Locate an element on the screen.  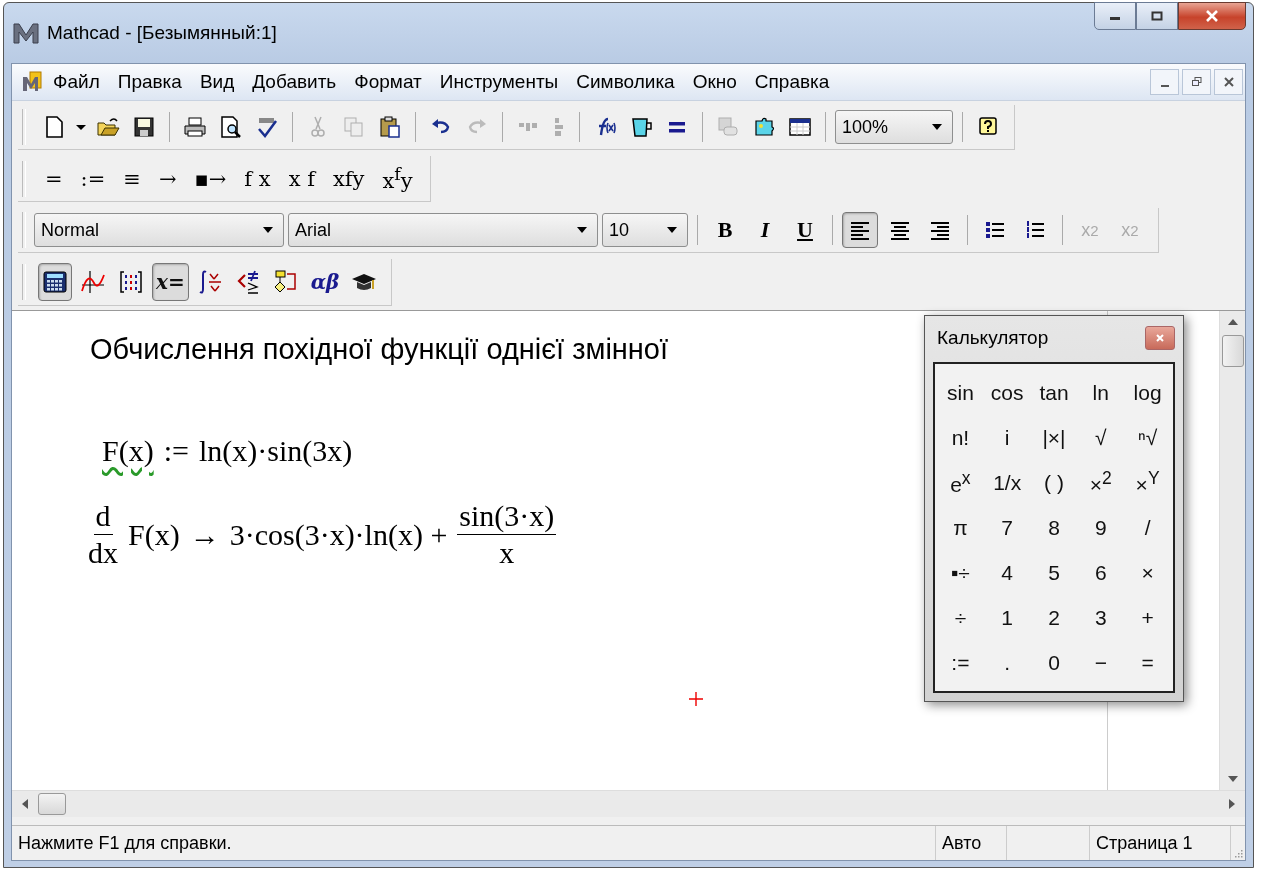
calculator-key: 2 is located at coordinates (1054, 617).